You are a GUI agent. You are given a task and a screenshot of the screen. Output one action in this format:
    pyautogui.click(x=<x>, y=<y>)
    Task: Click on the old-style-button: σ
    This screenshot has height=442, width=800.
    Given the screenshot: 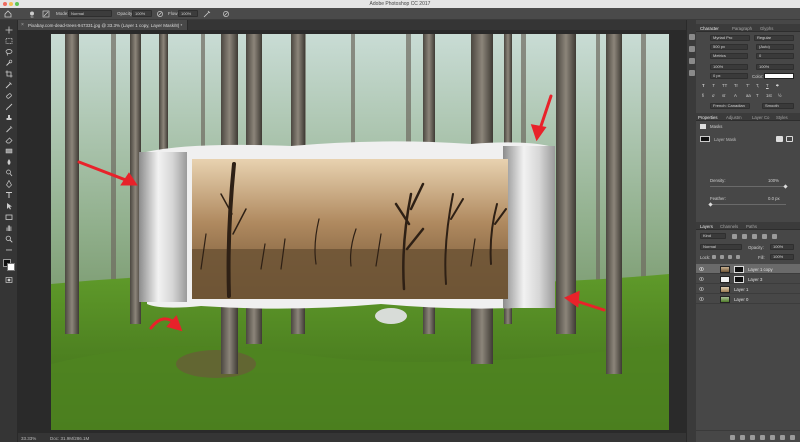 What is the action you would take?
    pyautogui.click(x=713, y=95)
    